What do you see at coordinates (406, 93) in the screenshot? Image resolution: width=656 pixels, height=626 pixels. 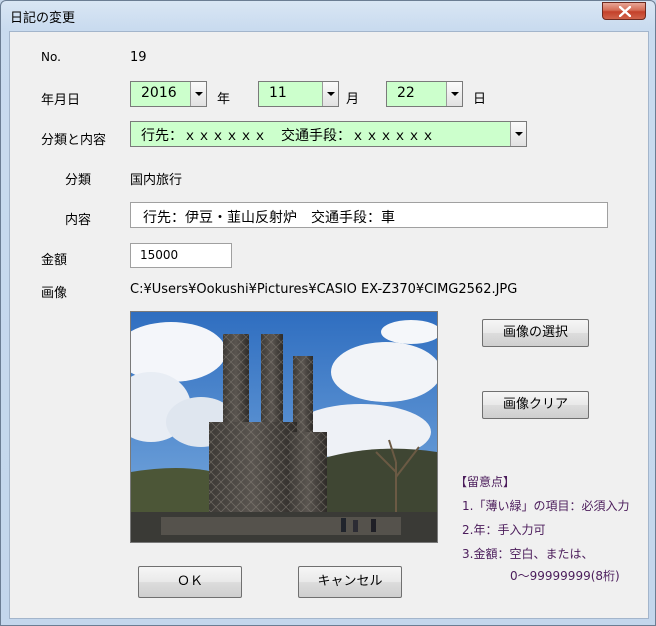 I see `day-value: 22` at bounding box center [406, 93].